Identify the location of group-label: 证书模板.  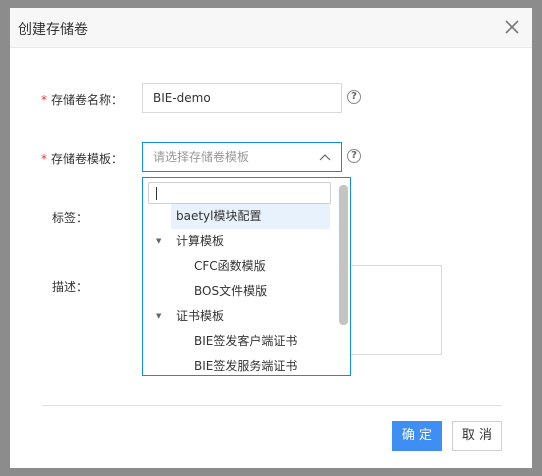
(200, 316).